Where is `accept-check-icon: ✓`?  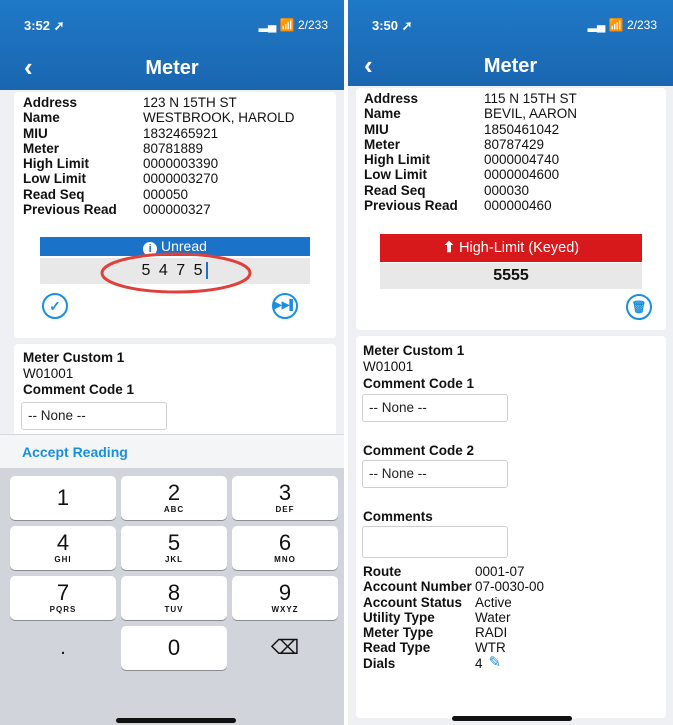
accept-check-icon: ✓ is located at coordinates (55, 306).